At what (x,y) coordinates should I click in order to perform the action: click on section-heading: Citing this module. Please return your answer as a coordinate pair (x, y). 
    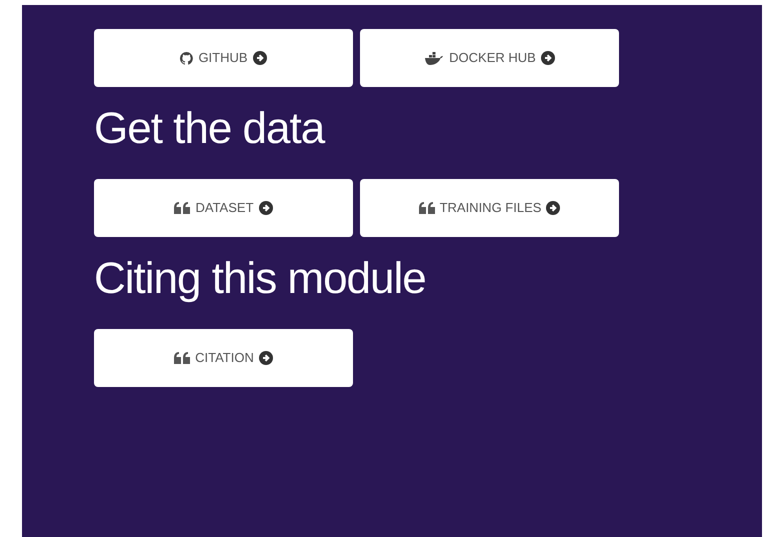
    Looking at the image, I should click on (260, 279).